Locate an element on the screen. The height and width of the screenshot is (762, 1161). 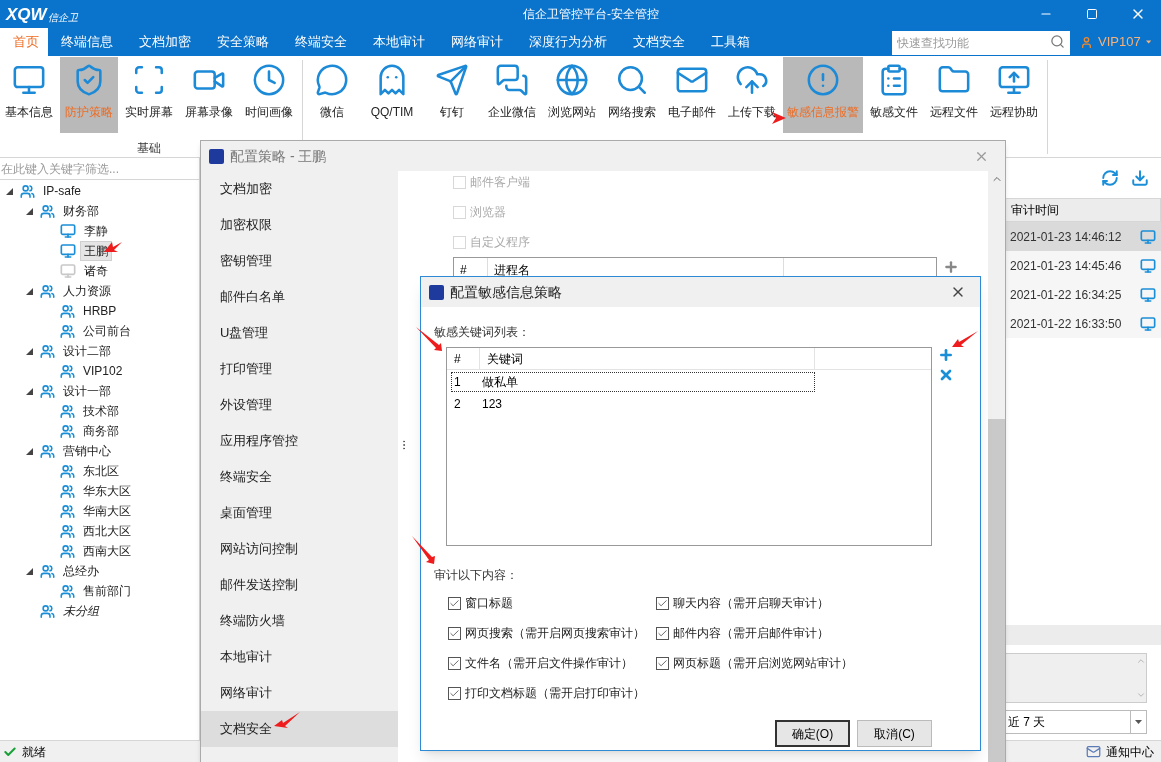
policy-menu-item: 网络审计 is located at coordinates (299, 693).